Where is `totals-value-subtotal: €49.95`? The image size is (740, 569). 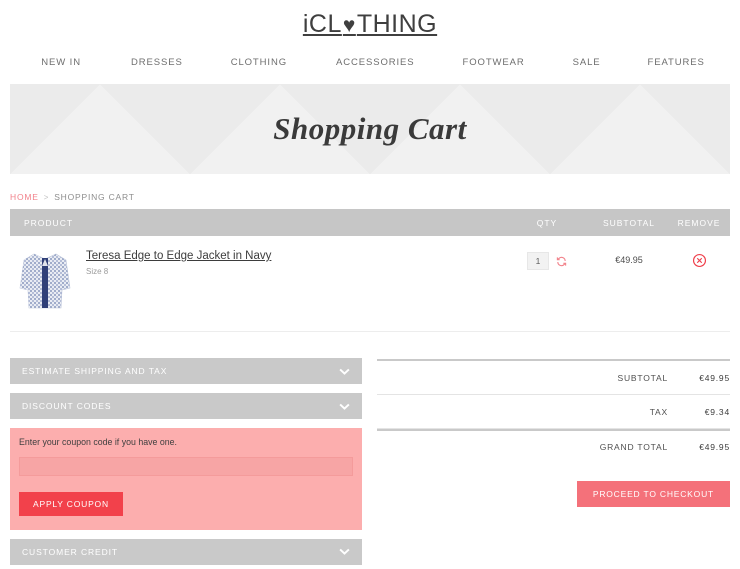
totals-value-subtotal: €49.95 is located at coordinates (714, 377).